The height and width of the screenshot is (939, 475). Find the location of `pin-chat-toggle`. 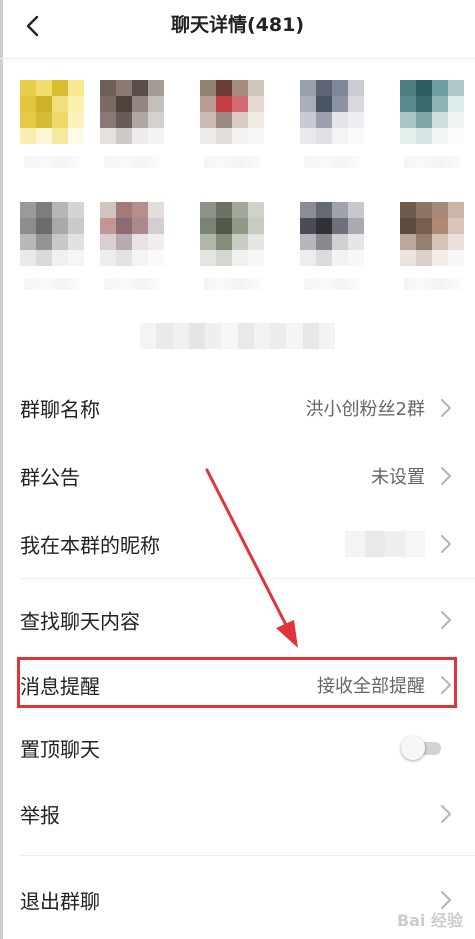

pin-chat-toggle is located at coordinates (421, 748).